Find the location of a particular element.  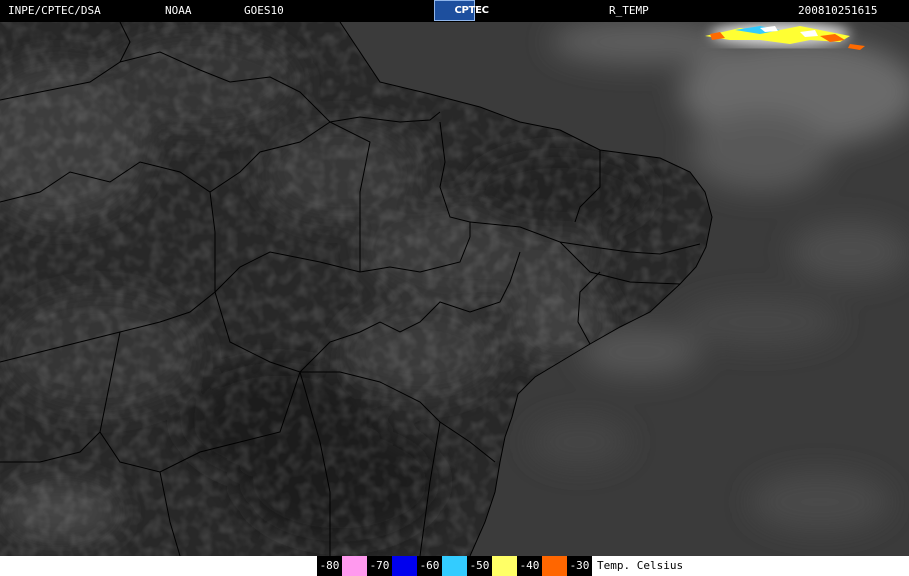

logo-text: CPTEC is located at coordinates (471, 10).